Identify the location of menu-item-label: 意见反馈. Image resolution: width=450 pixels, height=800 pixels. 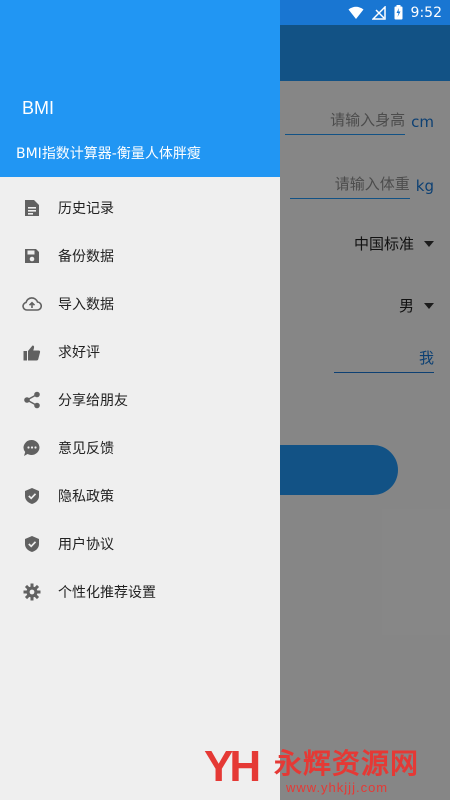
(86, 449).